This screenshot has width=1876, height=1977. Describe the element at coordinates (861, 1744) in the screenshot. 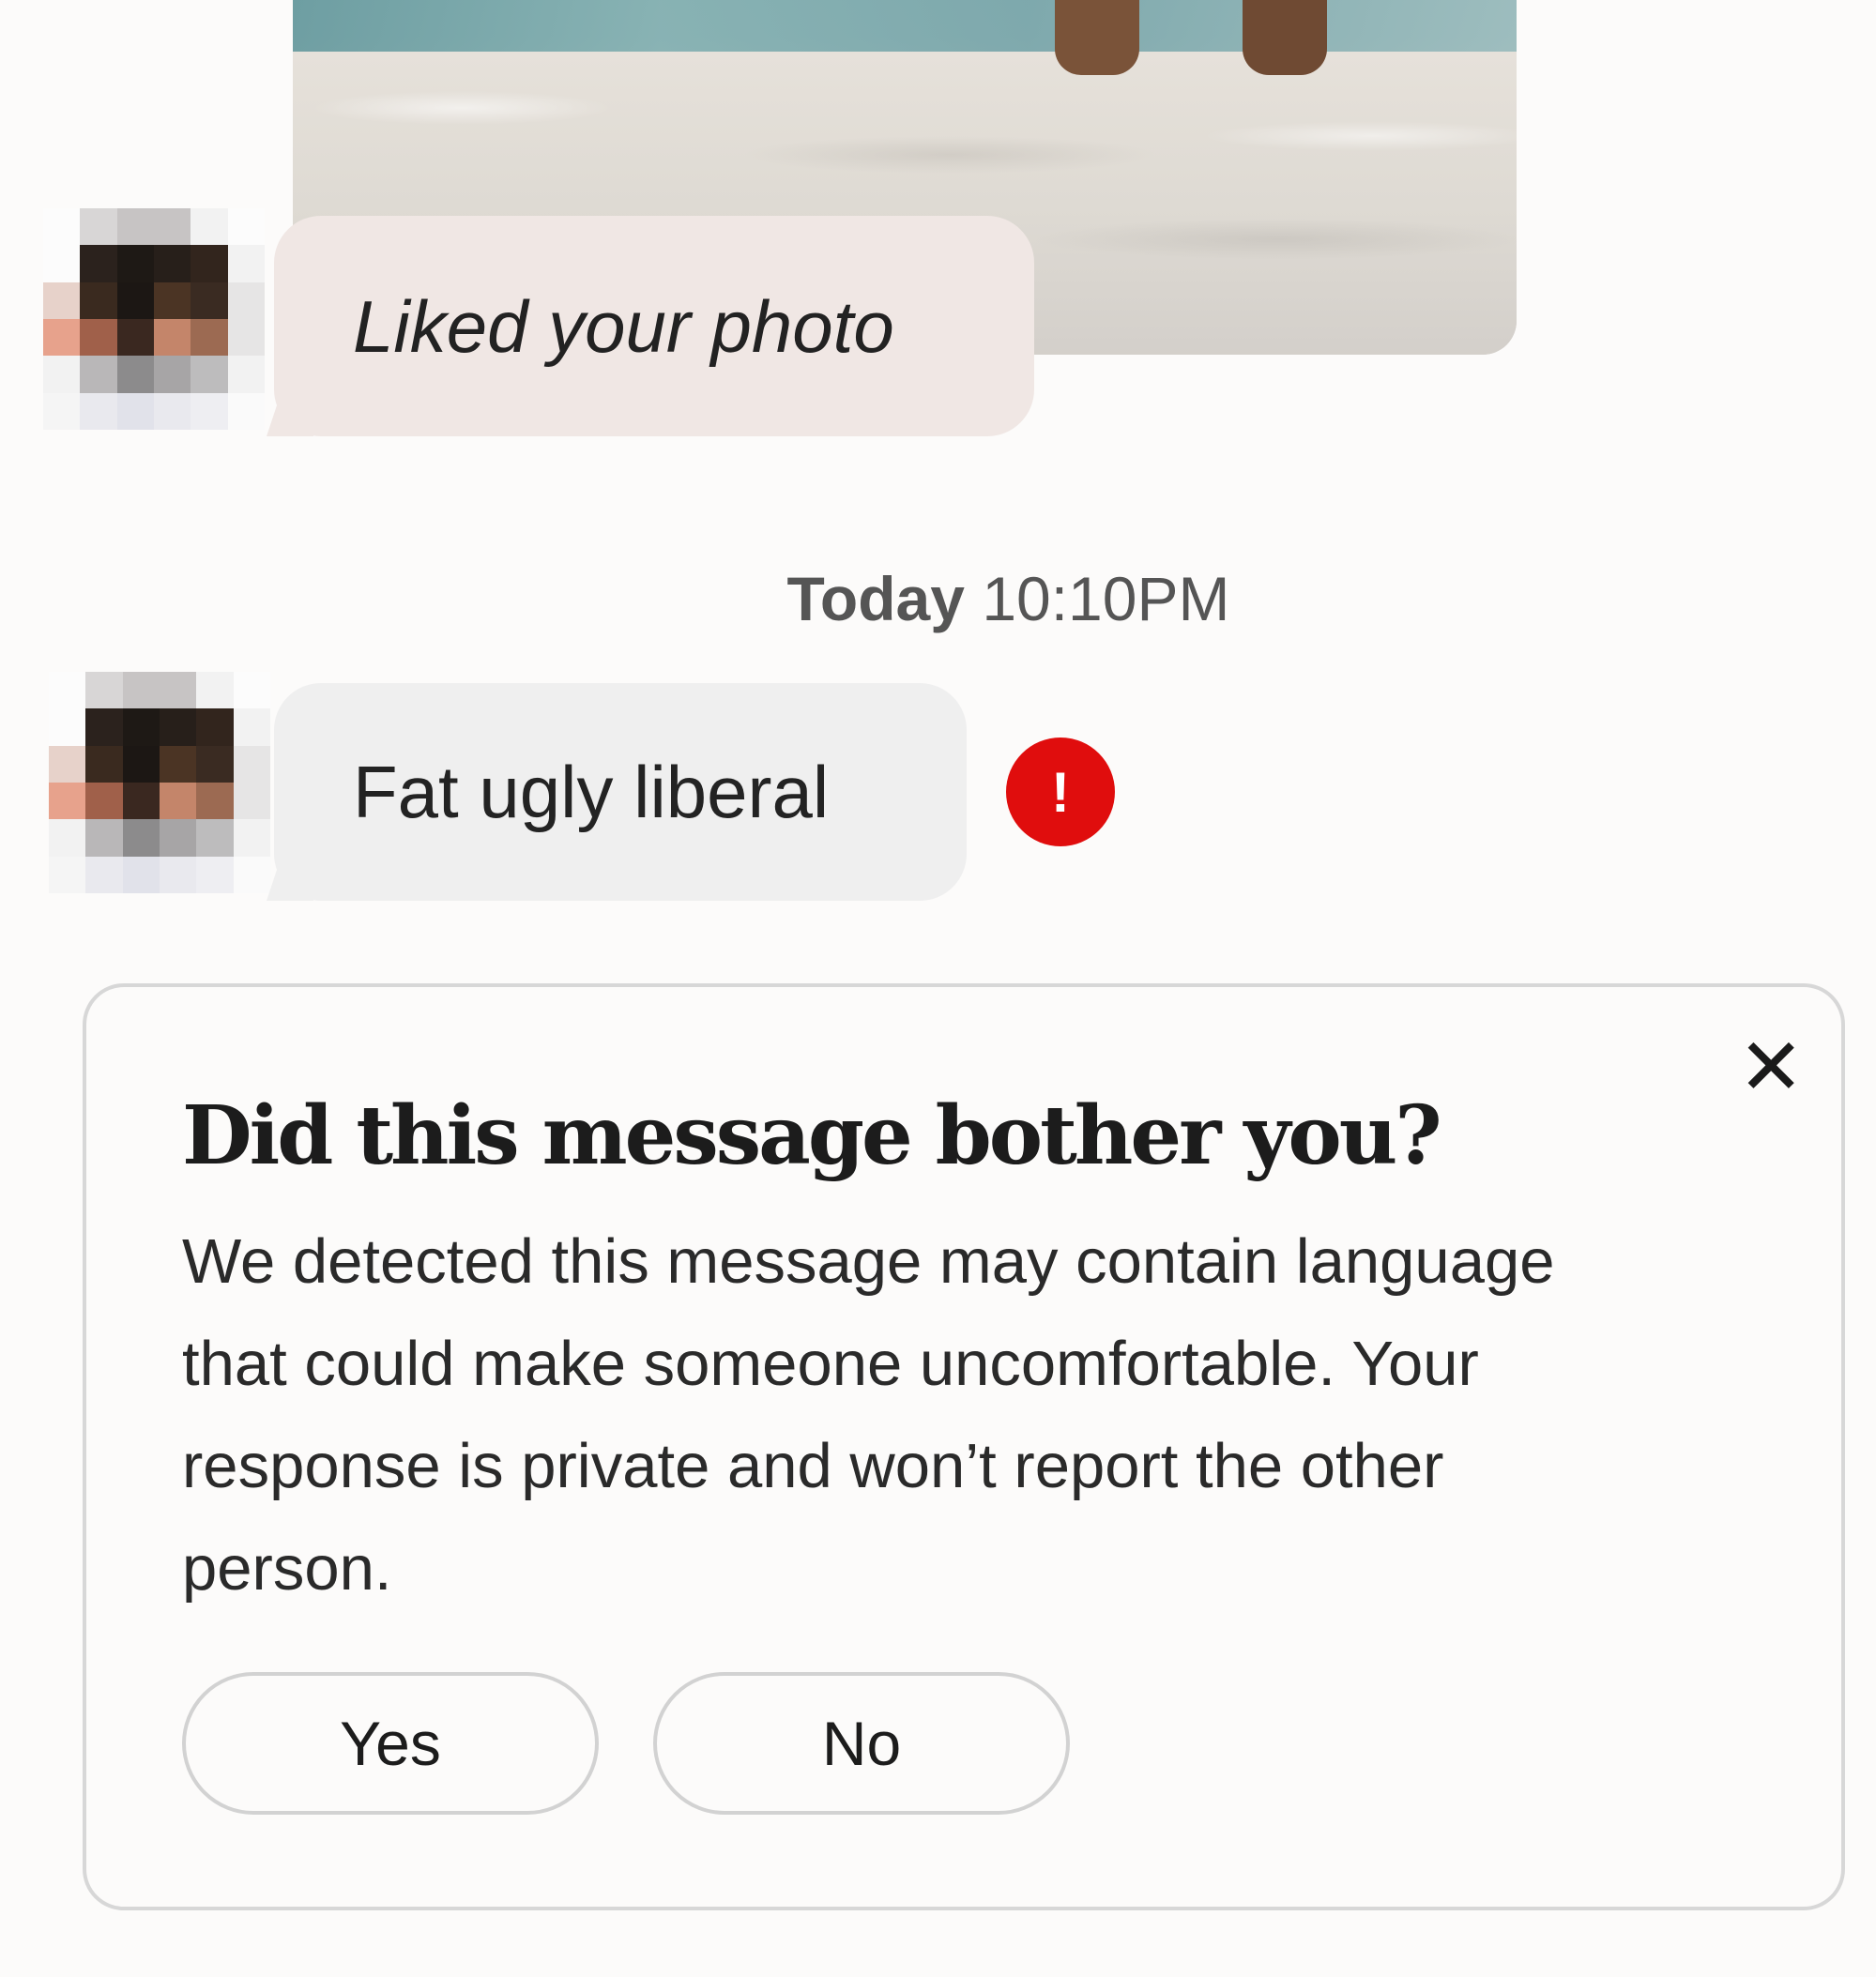

I see `no-button: No` at that location.